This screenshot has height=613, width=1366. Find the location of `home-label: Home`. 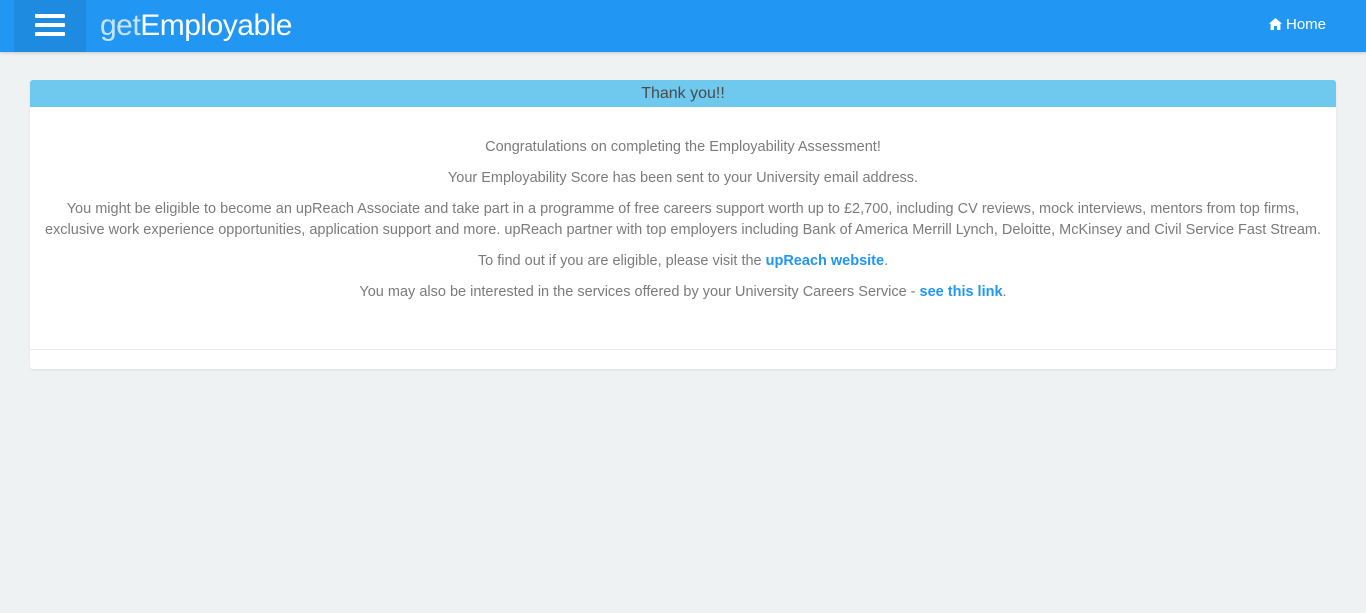

home-label: Home is located at coordinates (1305, 24).